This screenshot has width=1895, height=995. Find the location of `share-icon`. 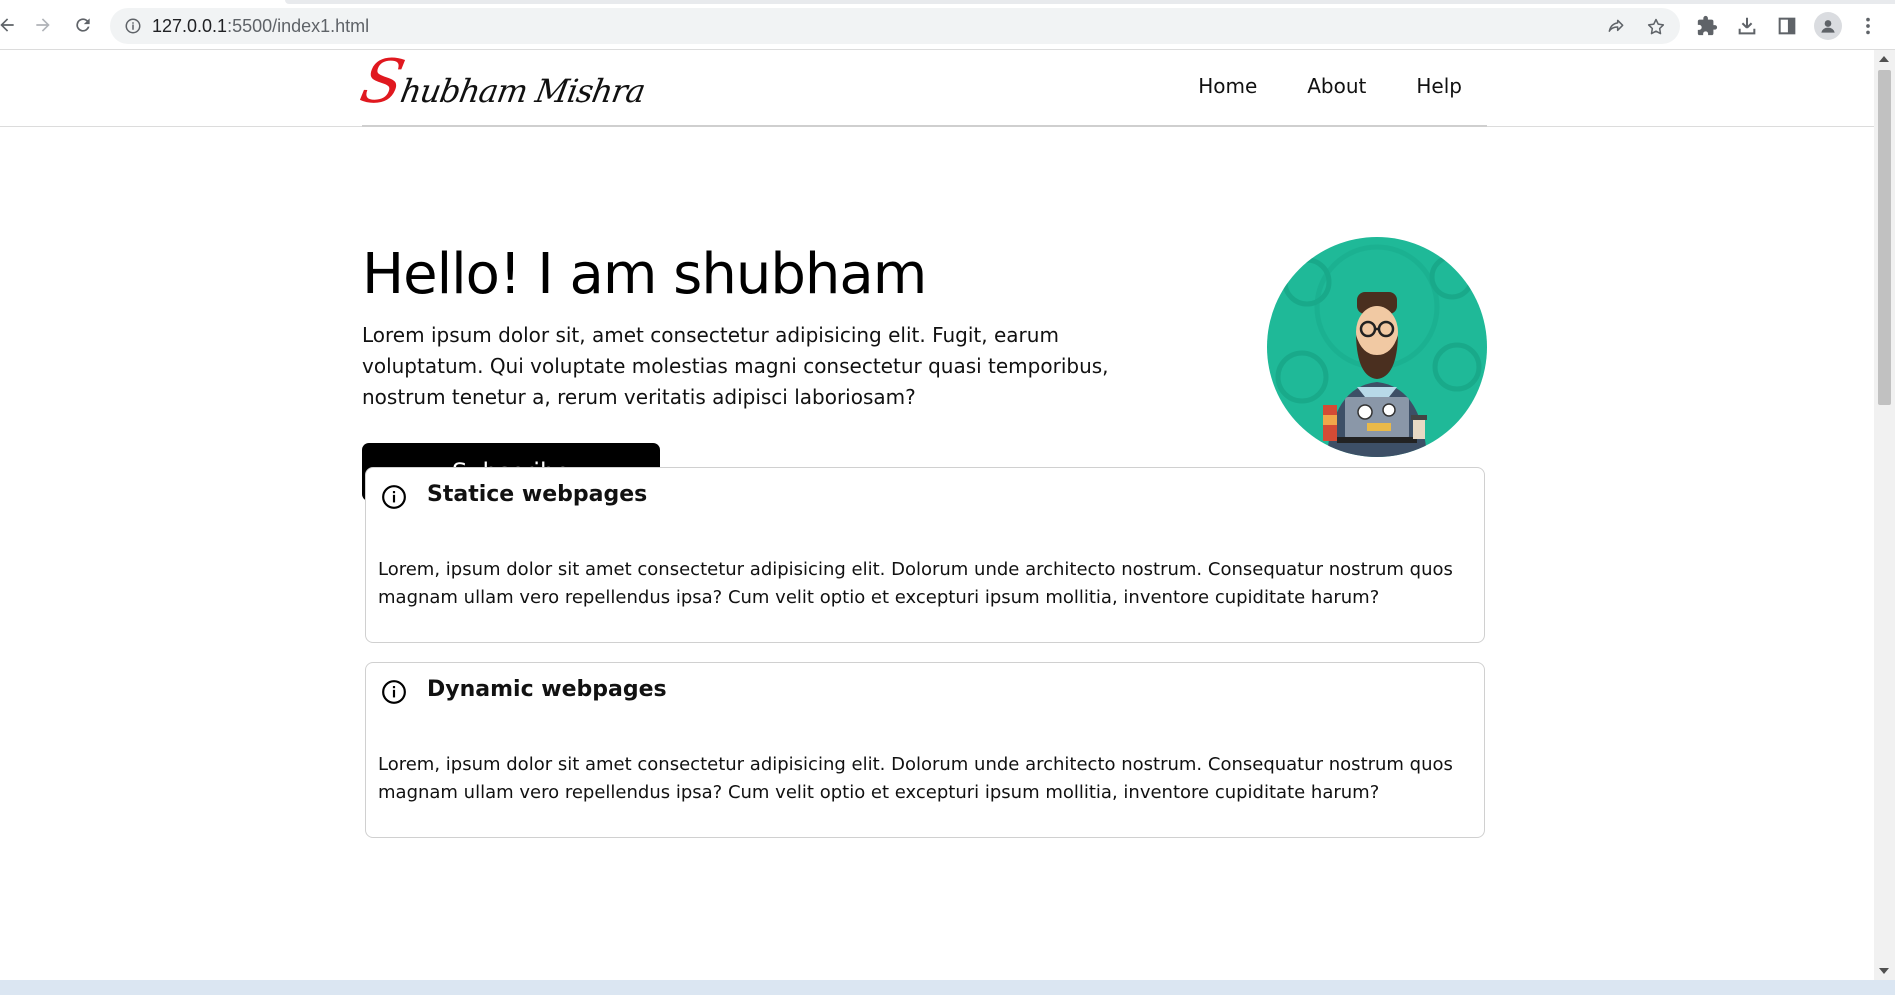

share-icon is located at coordinates (1616, 27).